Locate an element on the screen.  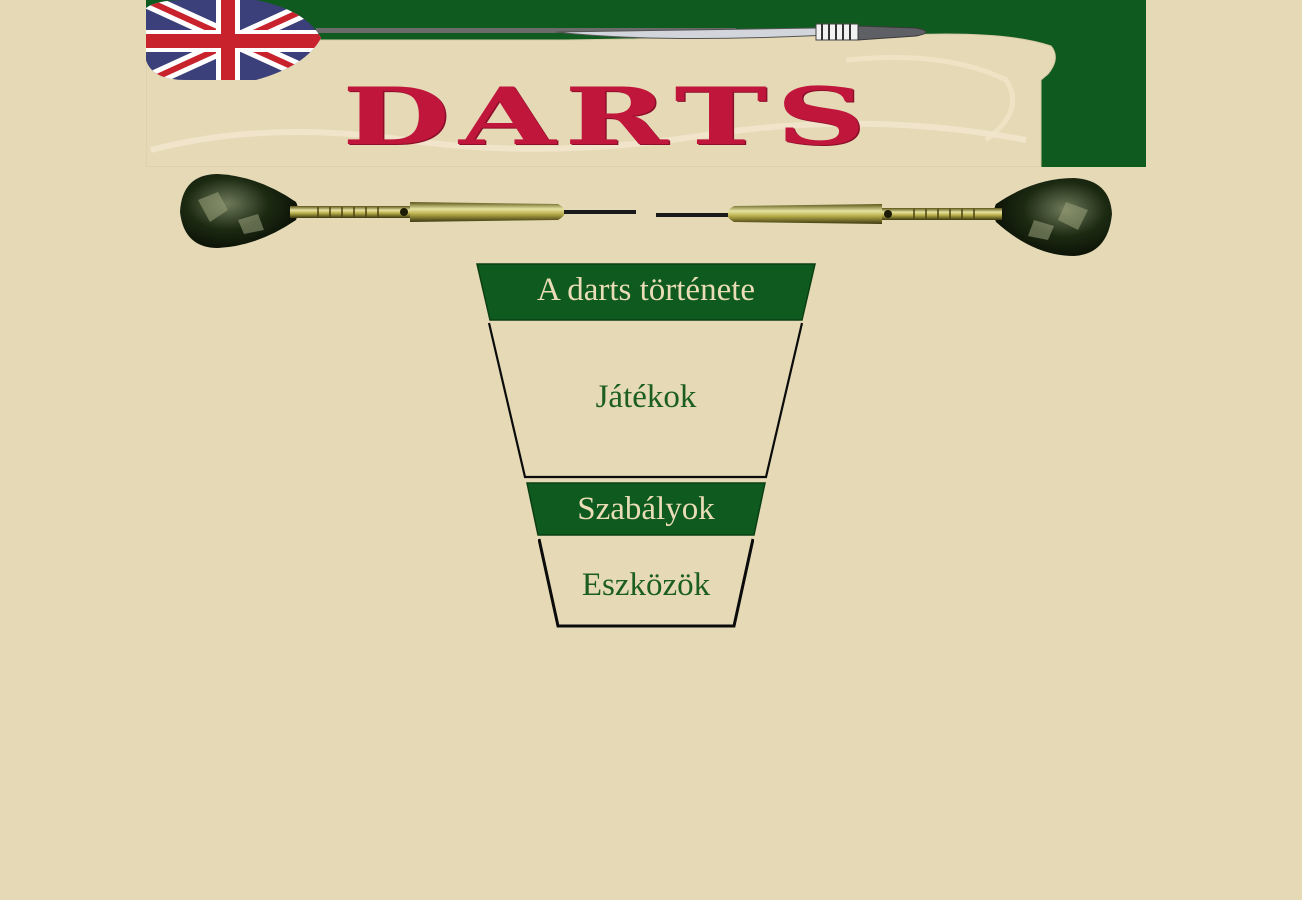
menu-item-darts-history: A darts története is located at coordinates (646, 292).